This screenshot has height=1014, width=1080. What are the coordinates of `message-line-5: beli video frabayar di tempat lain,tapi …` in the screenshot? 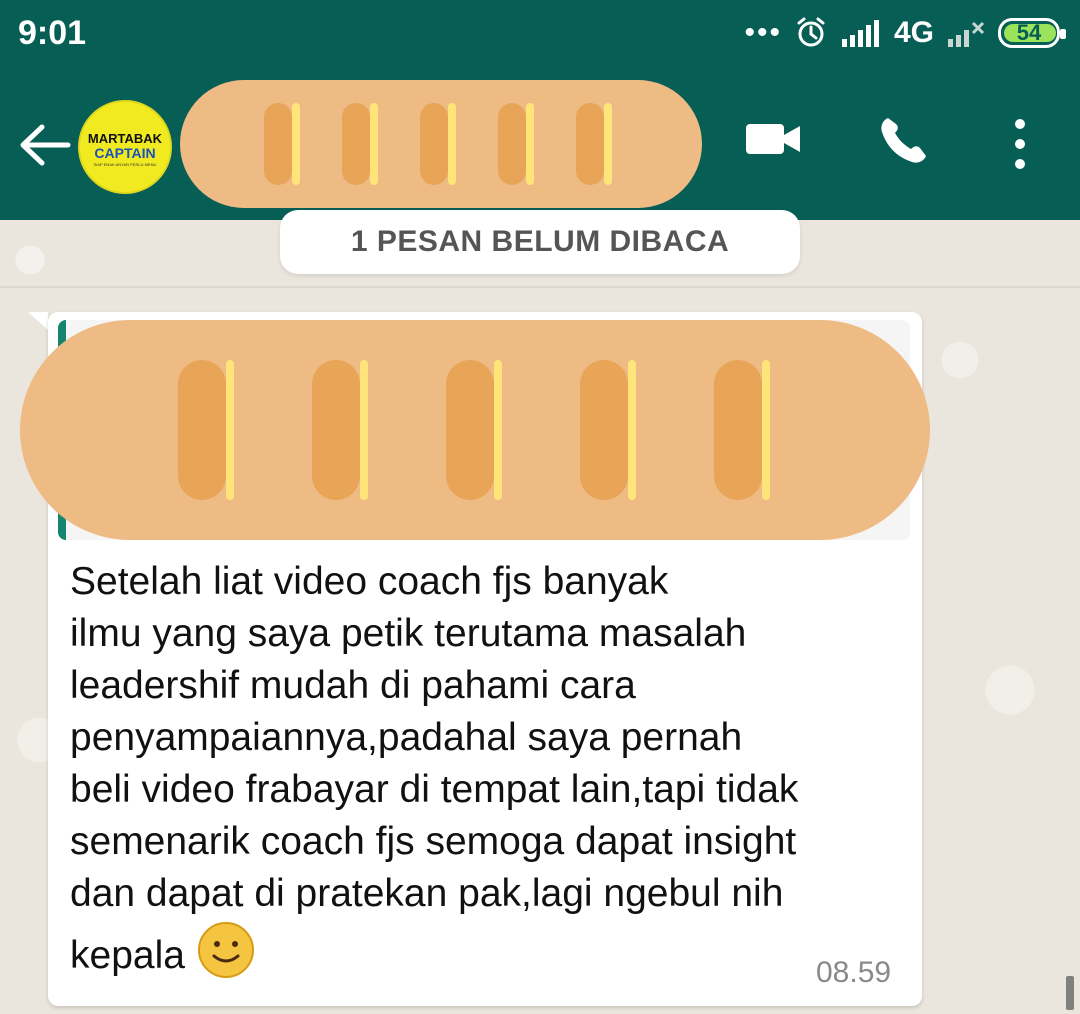 It's located at (434, 789).